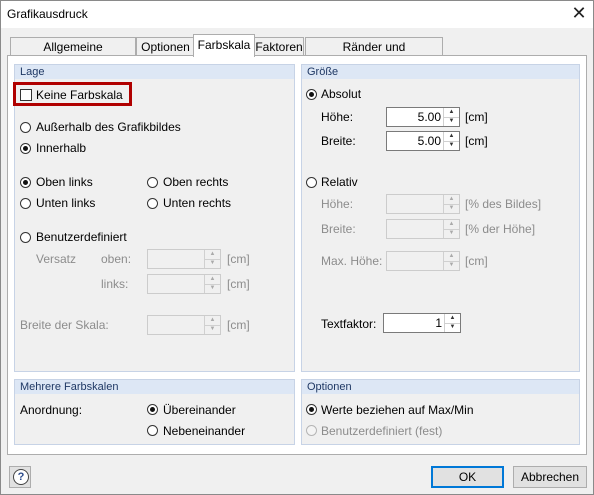  I want to click on breite-label: Breite:, so click(338, 141).